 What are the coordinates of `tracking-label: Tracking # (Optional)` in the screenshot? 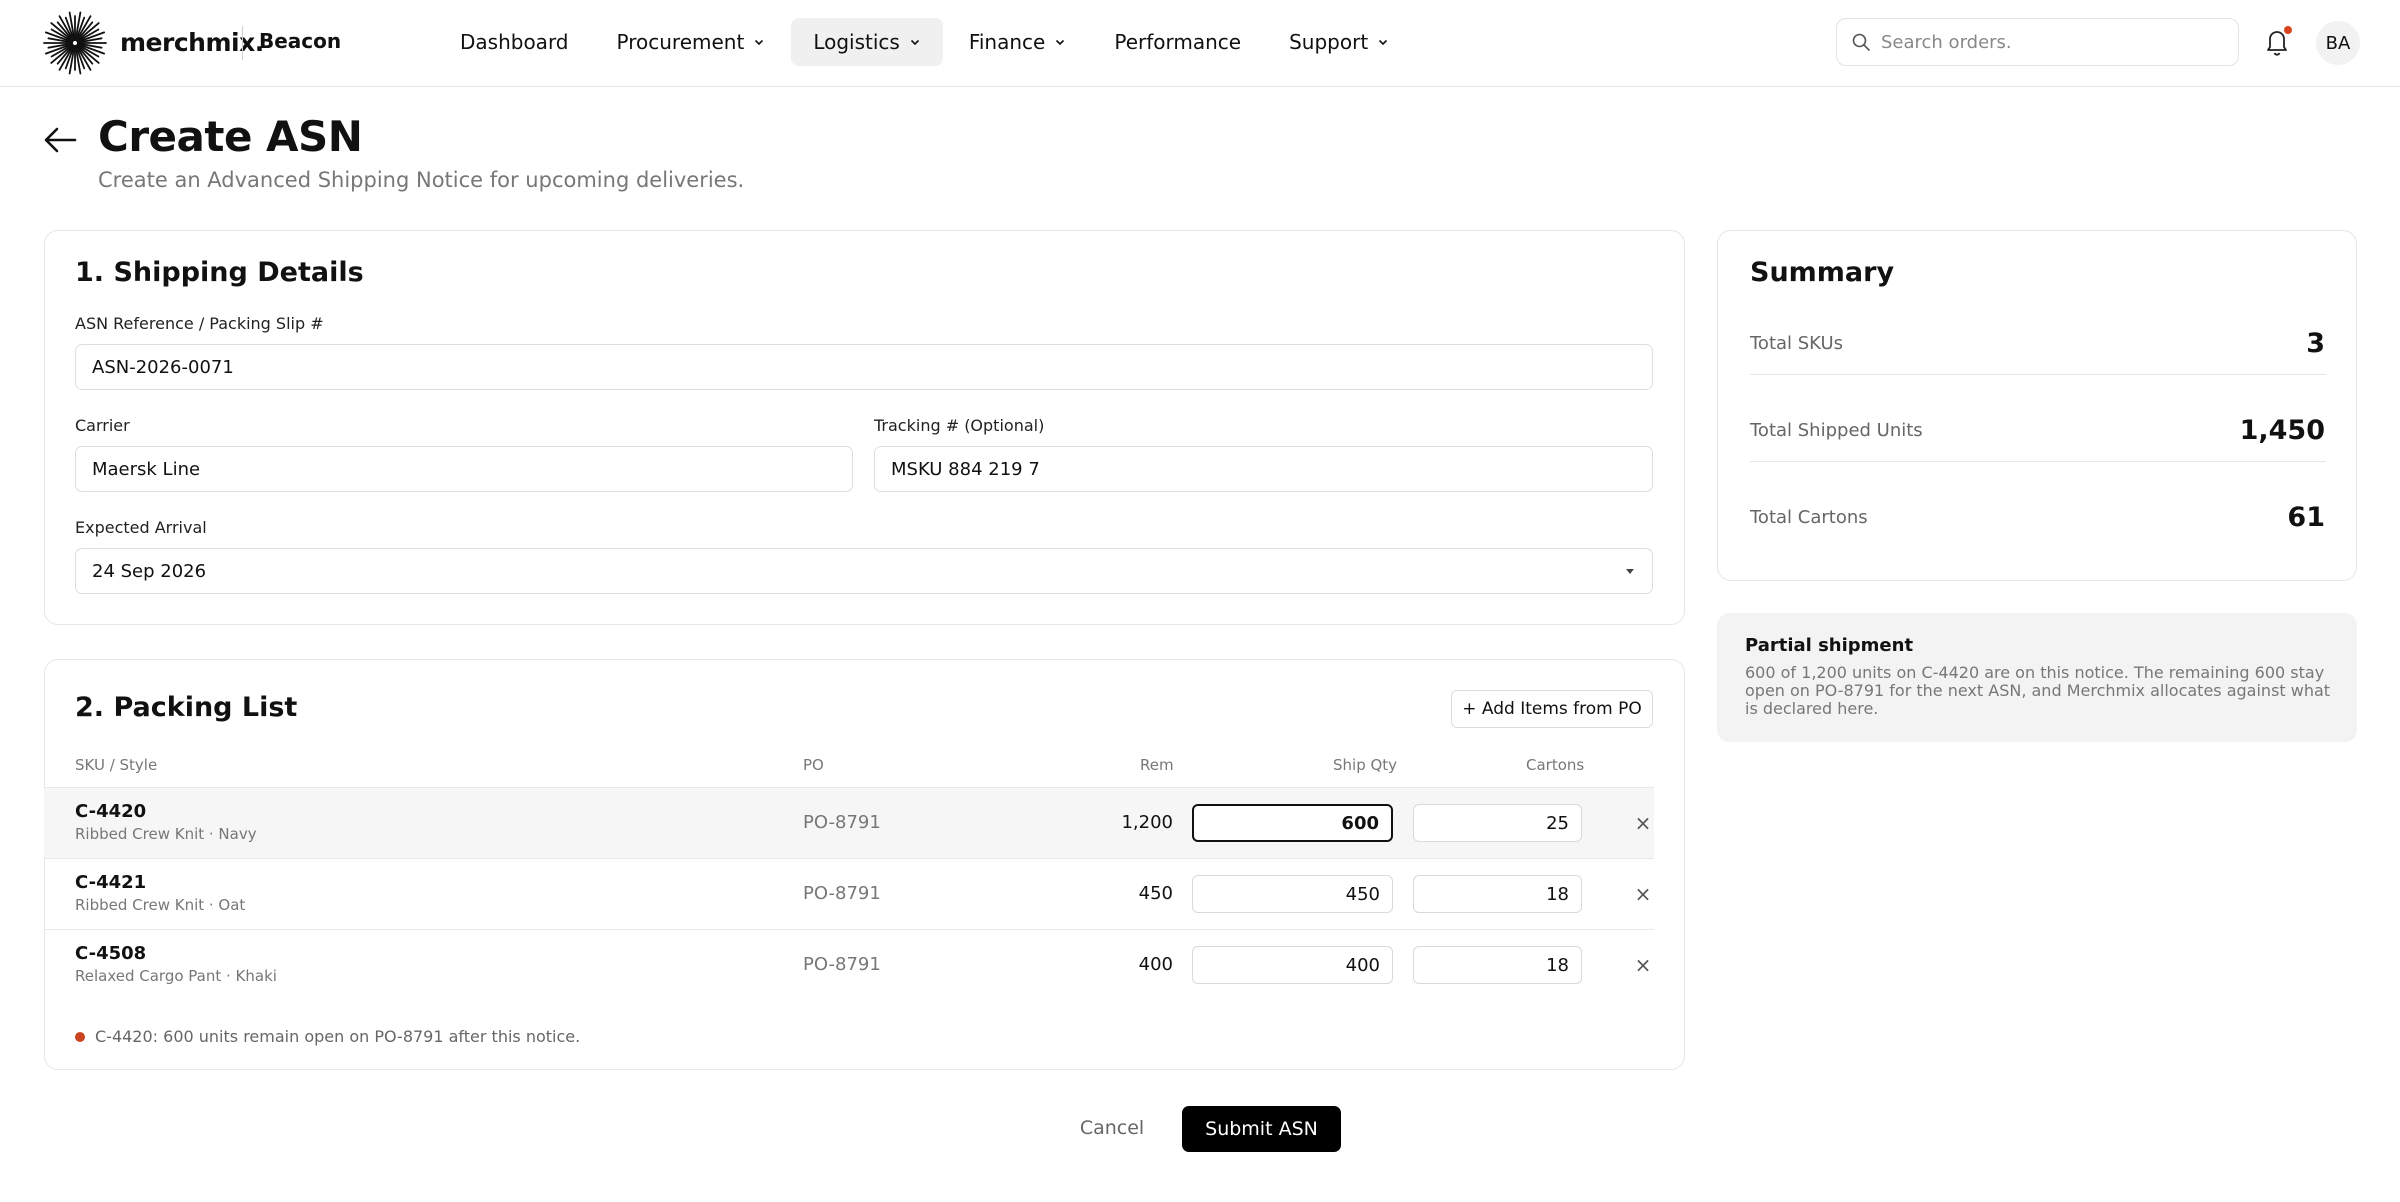 It's located at (959, 425).